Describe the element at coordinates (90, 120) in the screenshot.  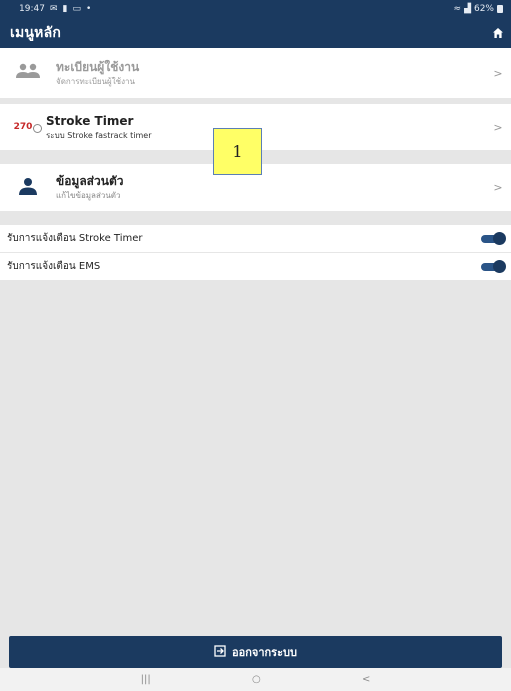
I see `menu-item-label: Stroke Timer` at that location.